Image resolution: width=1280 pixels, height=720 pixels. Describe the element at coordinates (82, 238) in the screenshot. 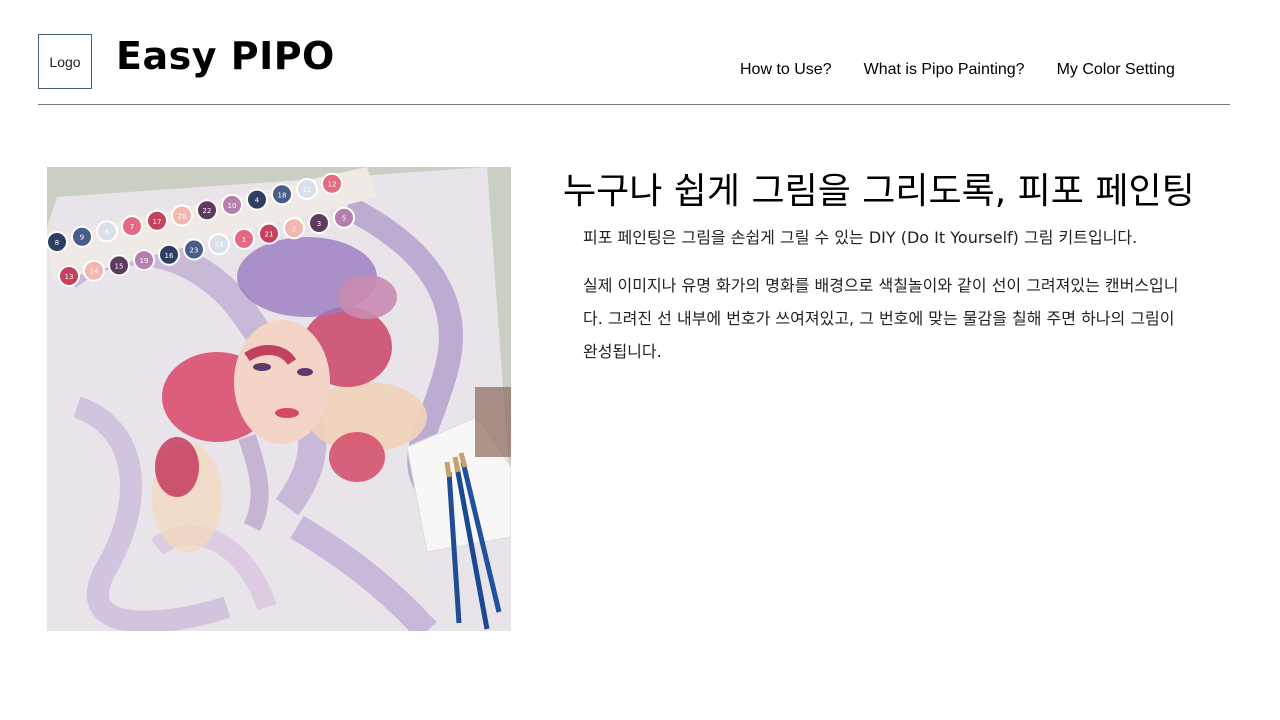

I see `paint-pot-number: 9` at that location.